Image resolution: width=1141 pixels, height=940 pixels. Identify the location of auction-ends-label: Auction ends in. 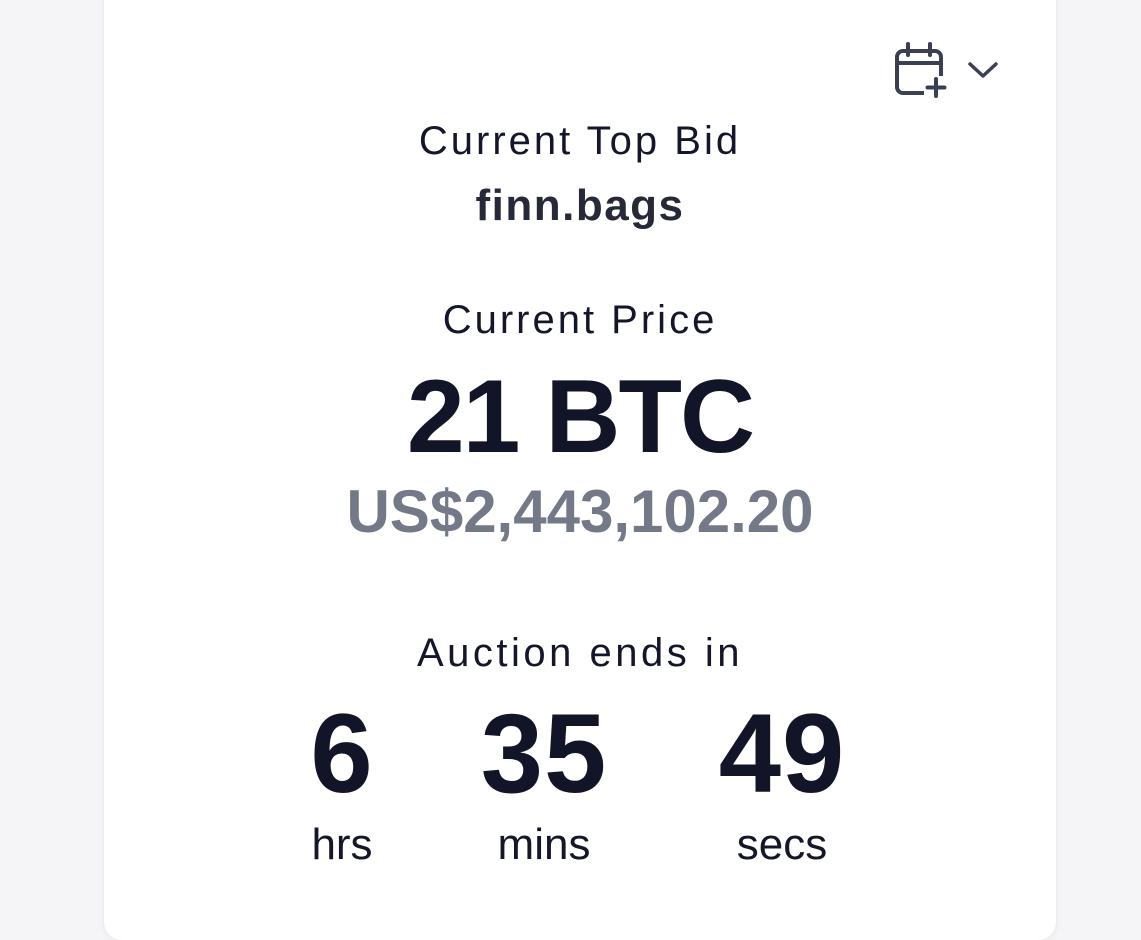
(579, 653).